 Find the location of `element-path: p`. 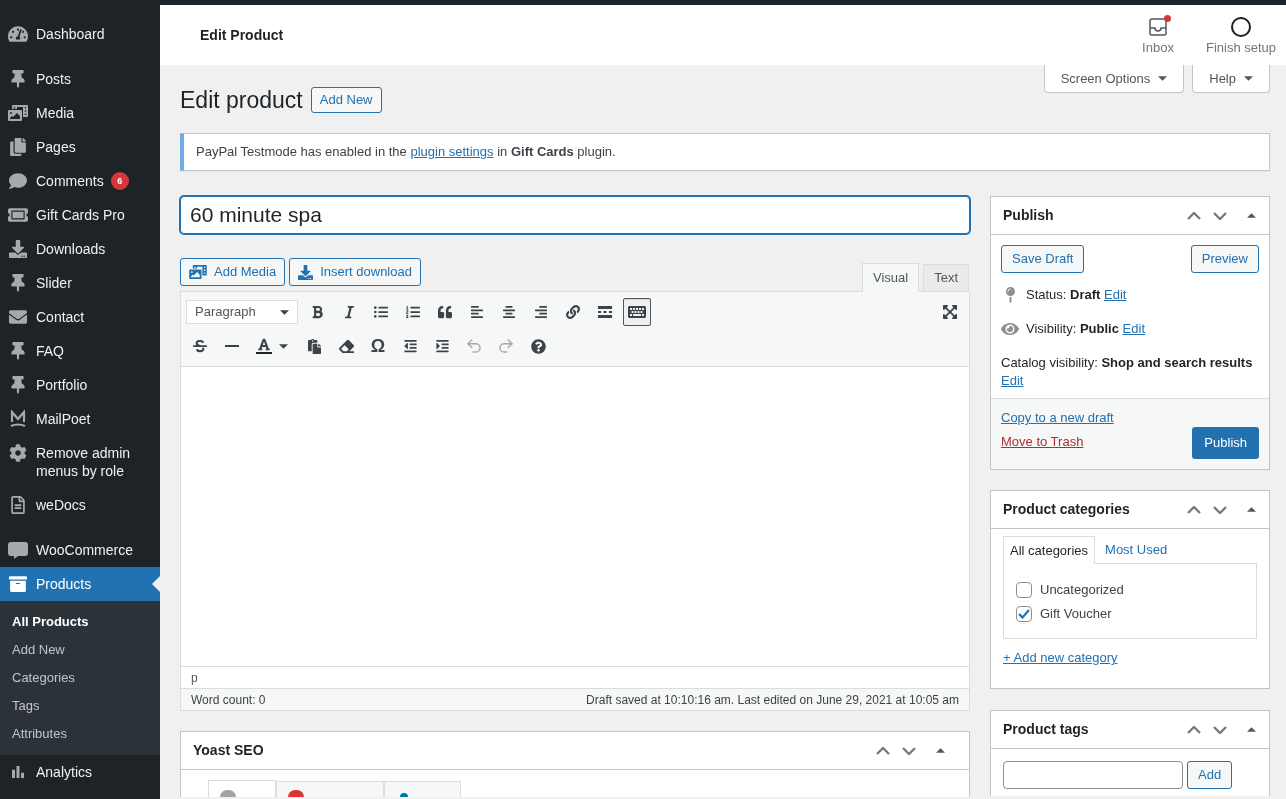

element-path: p is located at coordinates (194, 678).